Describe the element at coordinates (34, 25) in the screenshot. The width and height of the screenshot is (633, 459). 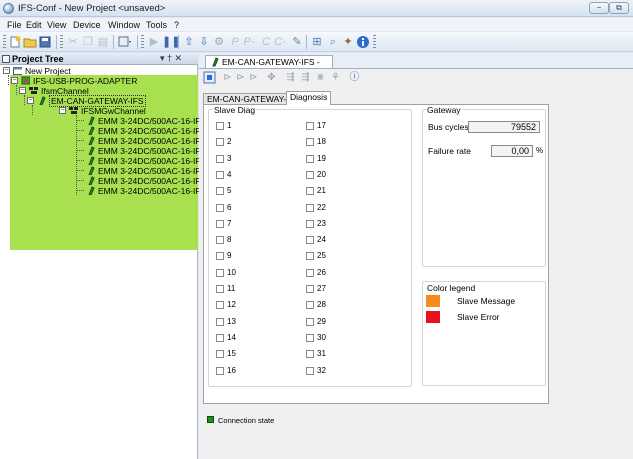
I see `menu-edit: Edit` at that location.